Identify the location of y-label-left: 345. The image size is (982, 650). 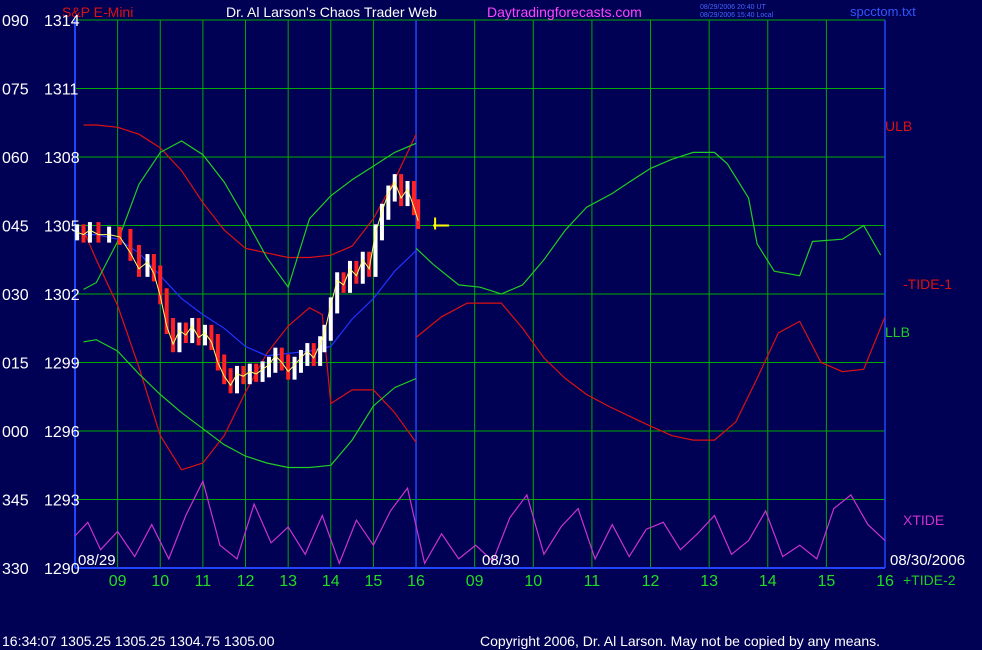
(15, 501).